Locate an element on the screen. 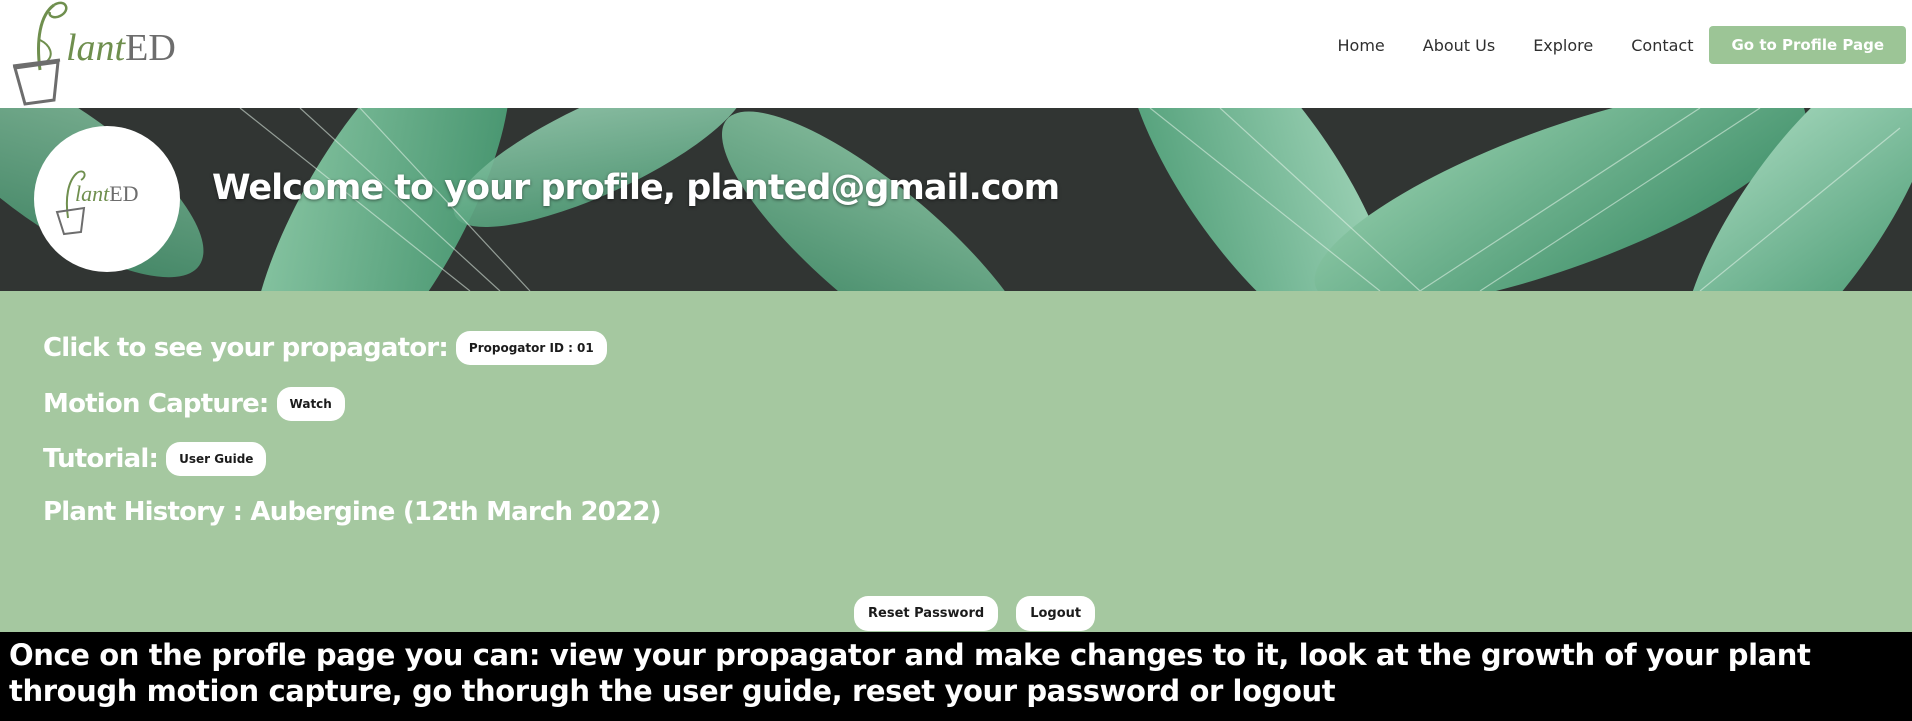  motion-capture-label: Motion Capture: is located at coordinates (156, 404).